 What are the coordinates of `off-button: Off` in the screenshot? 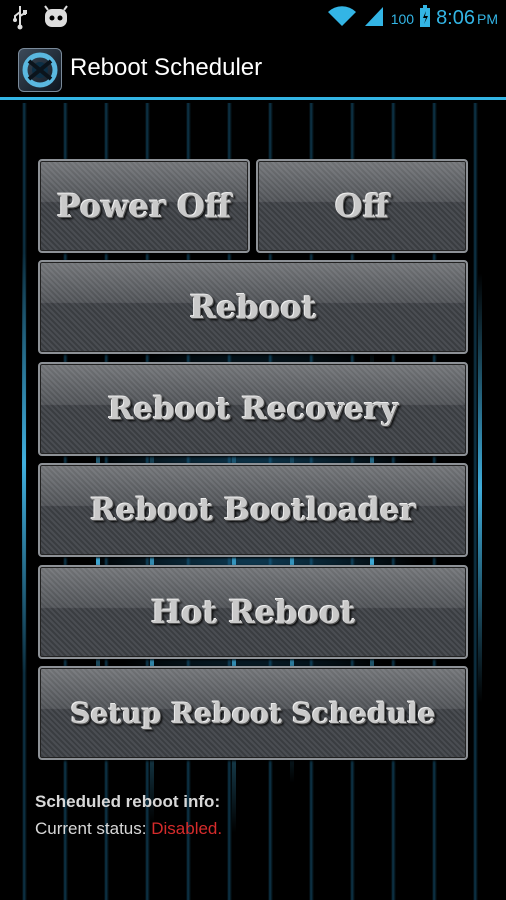 It's located at (362, 206).